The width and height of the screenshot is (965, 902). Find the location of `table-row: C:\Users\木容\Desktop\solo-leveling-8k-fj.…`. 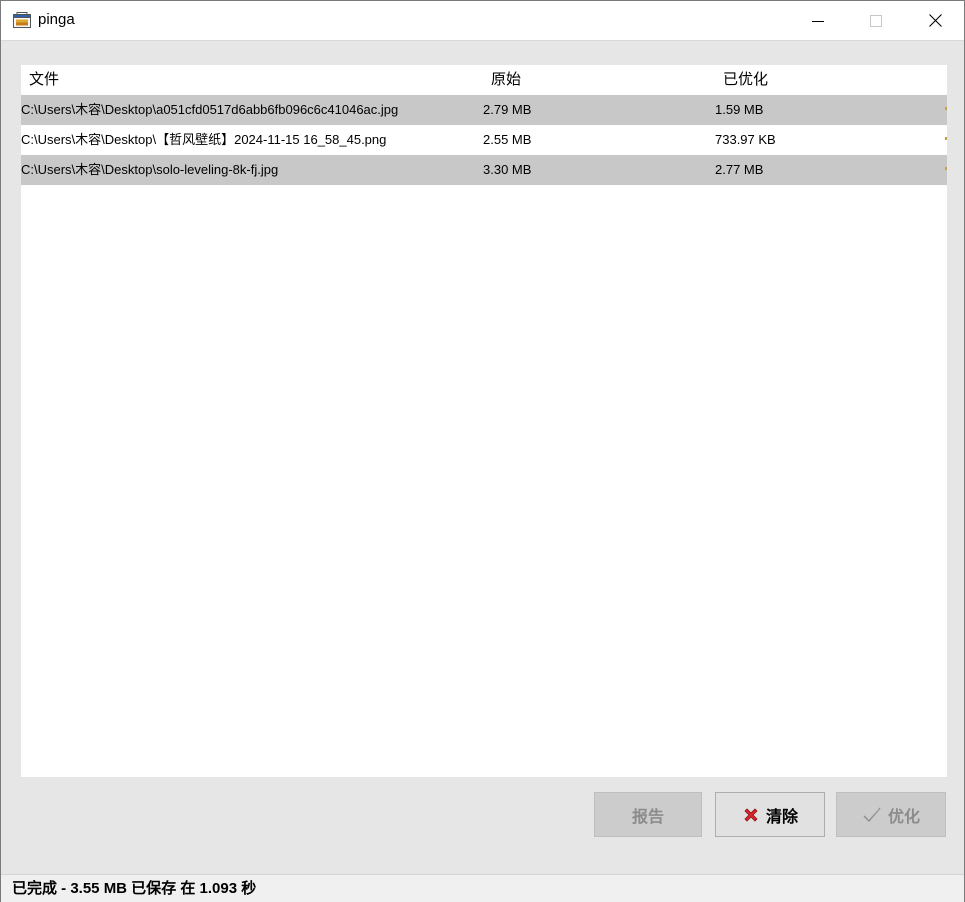

table-row: C:\Users\木容\Desktop\solo-leveling-8k-fj.… is located at coordinates (484, 170).